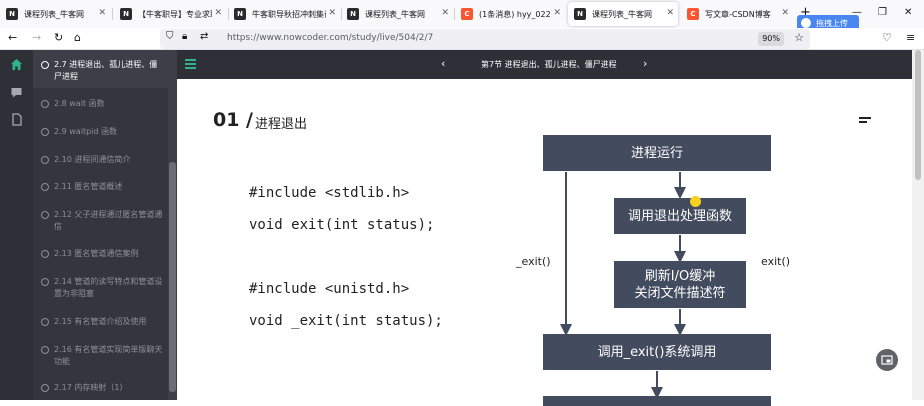  What do you see at coordinates (92, 159) in the screenshot?
I see `sidebar-item-label: 2.10 进程间通信简介` at bounding box center [92, 159].